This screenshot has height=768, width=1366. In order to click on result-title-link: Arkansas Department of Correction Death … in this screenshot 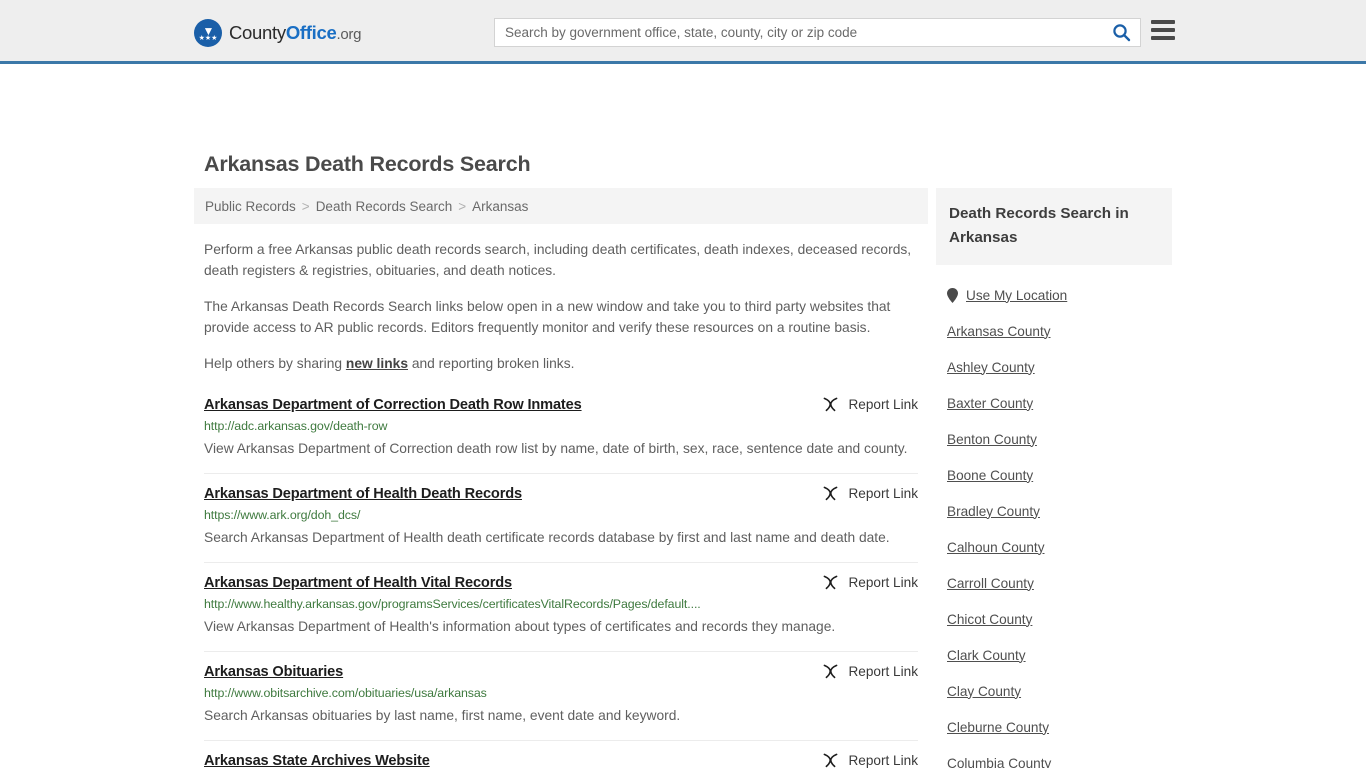, I will do `click(393, 405)`.